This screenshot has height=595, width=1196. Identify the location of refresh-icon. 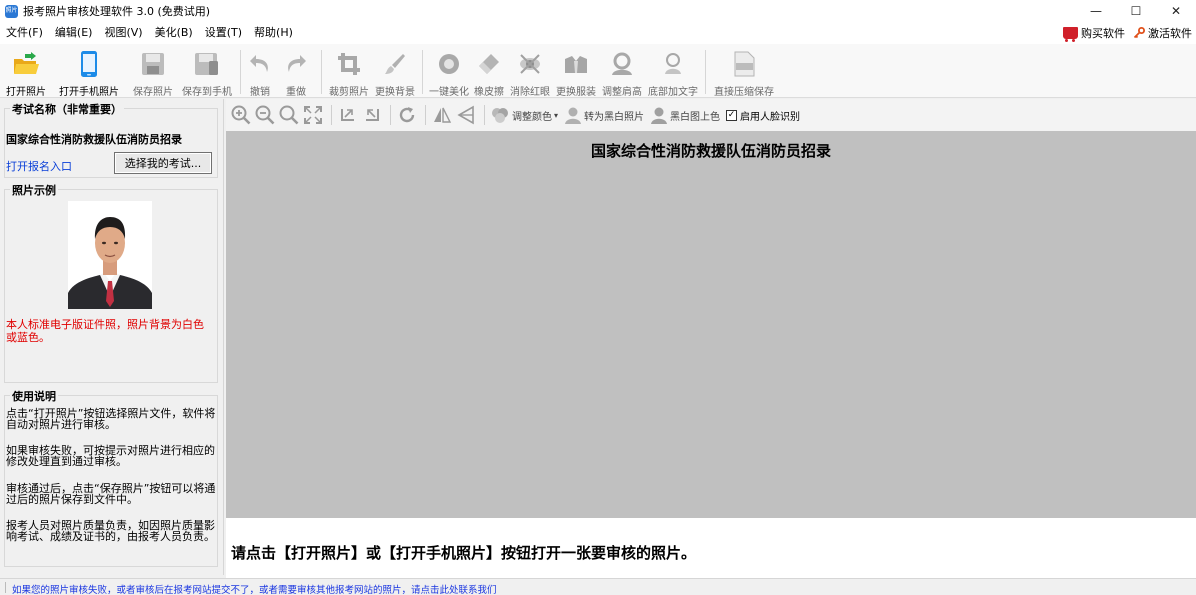
(407, 115).